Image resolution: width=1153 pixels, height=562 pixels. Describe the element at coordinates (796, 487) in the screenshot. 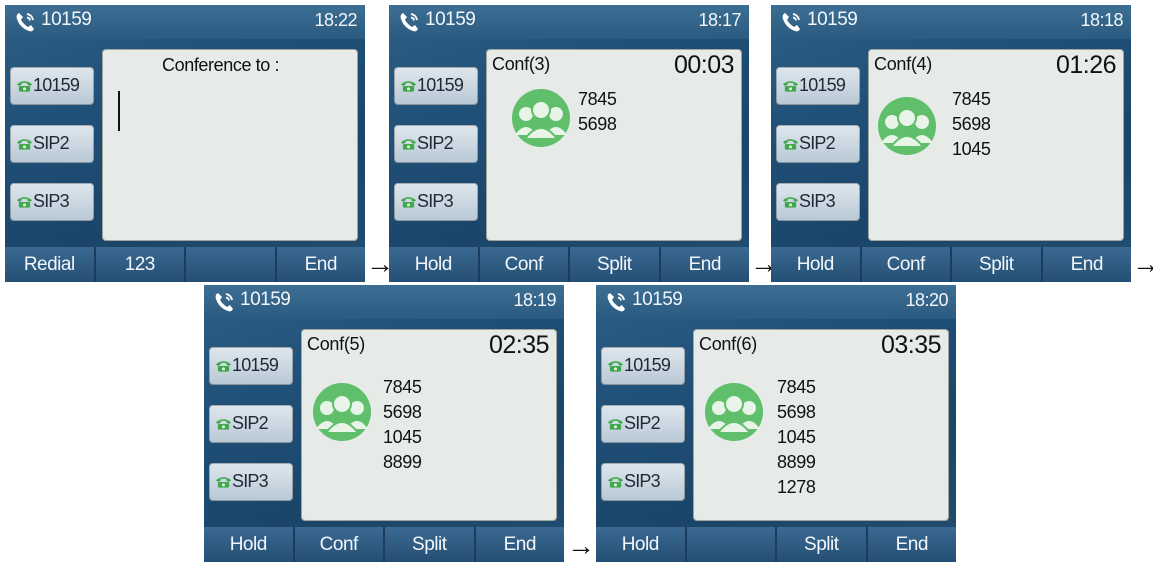

I see `participant-number: 1278` at that location.